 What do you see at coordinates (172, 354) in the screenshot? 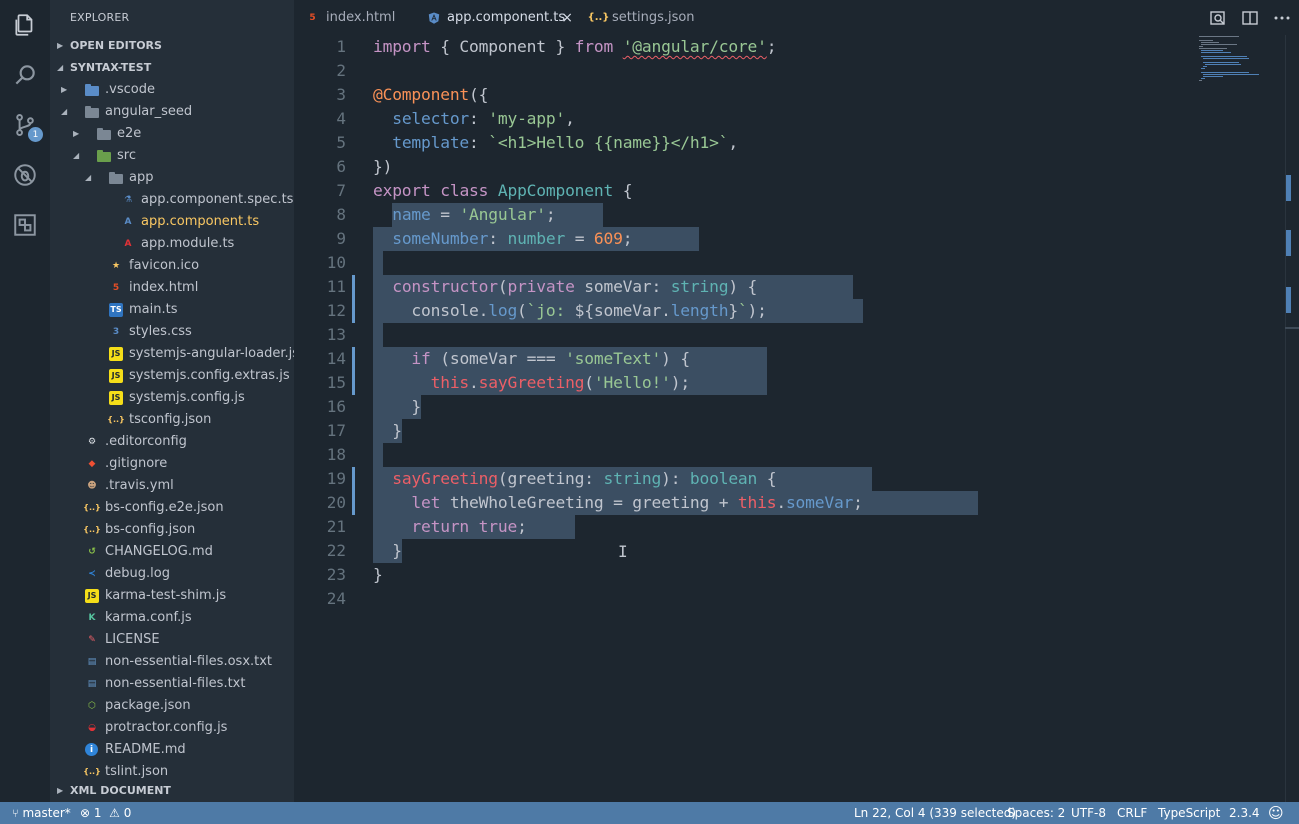
I see `file-item: JS systemjs-angular-loader.js` at bounding box center [172, 354].